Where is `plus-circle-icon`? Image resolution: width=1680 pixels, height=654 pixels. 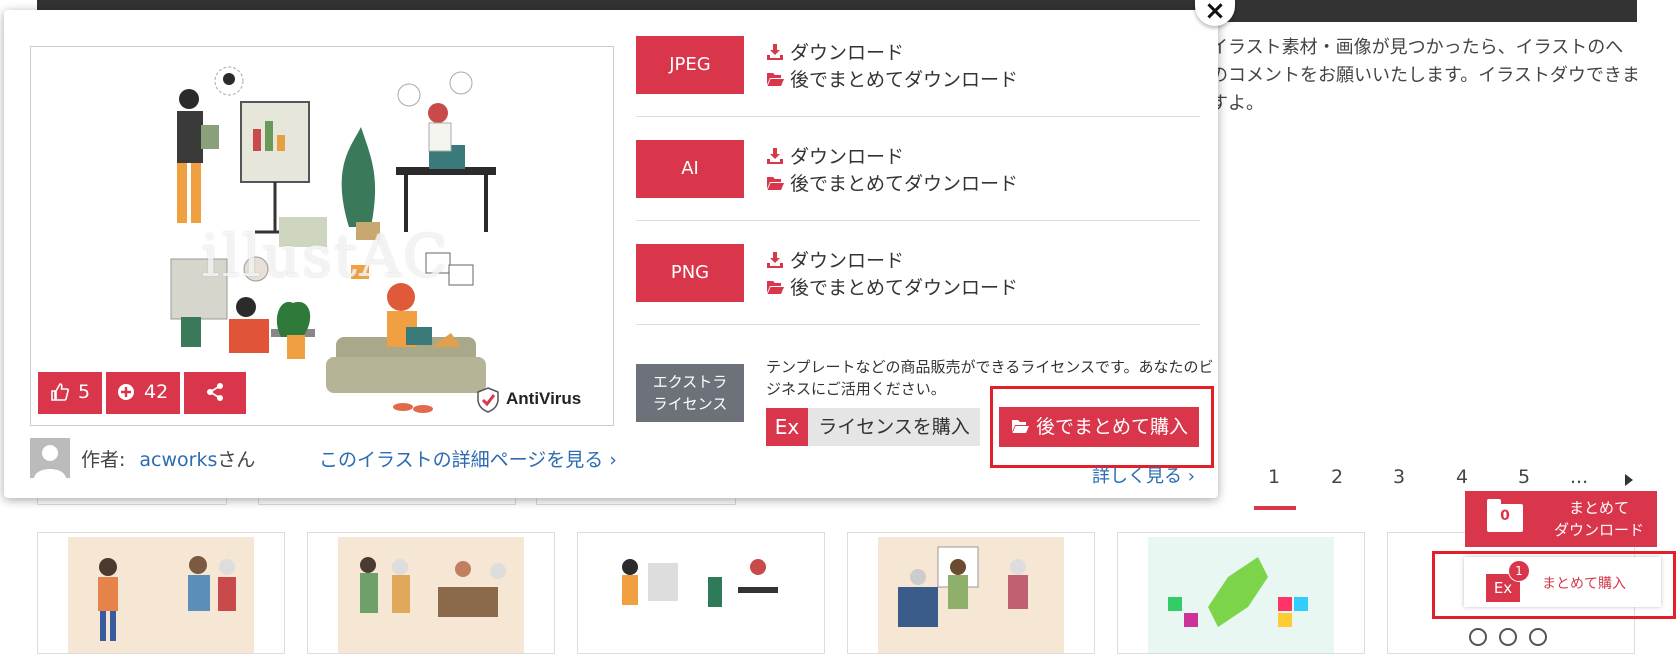
plus-circle-icon is located at coordinates (126, 392).